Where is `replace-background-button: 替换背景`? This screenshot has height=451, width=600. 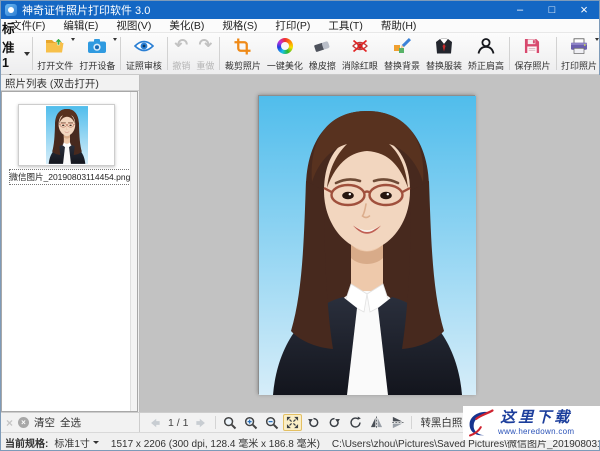 replace-background-button: 替换背景 is located at coordinates (402, 53).